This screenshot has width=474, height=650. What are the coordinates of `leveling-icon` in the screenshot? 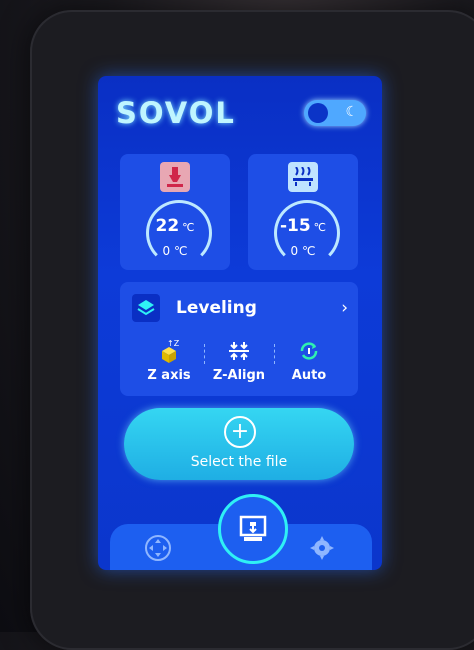 It's located at (146, 308).